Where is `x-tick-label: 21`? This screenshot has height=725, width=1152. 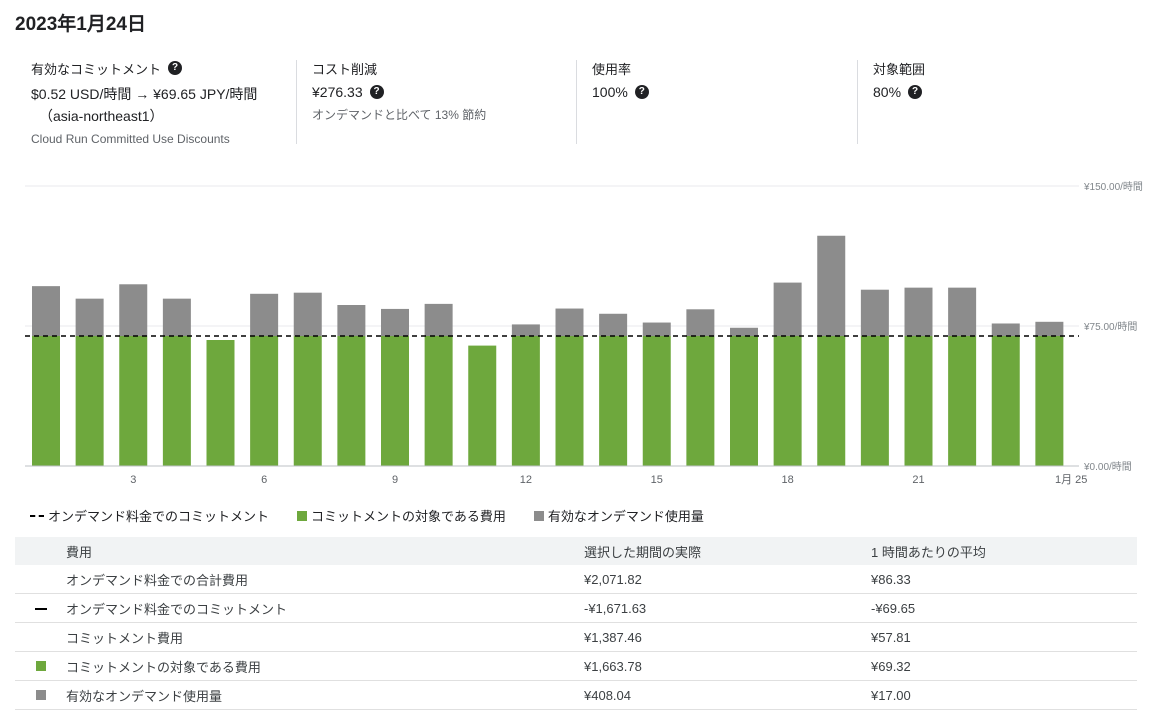
x-tick-label: 21 is located at coordinates (918, 480).